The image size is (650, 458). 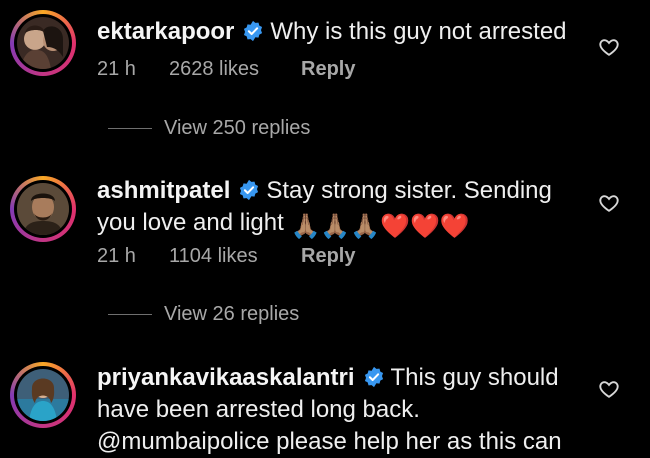 I want to click on view-replies-label: View 250 replies, so click(x=237, y=128).